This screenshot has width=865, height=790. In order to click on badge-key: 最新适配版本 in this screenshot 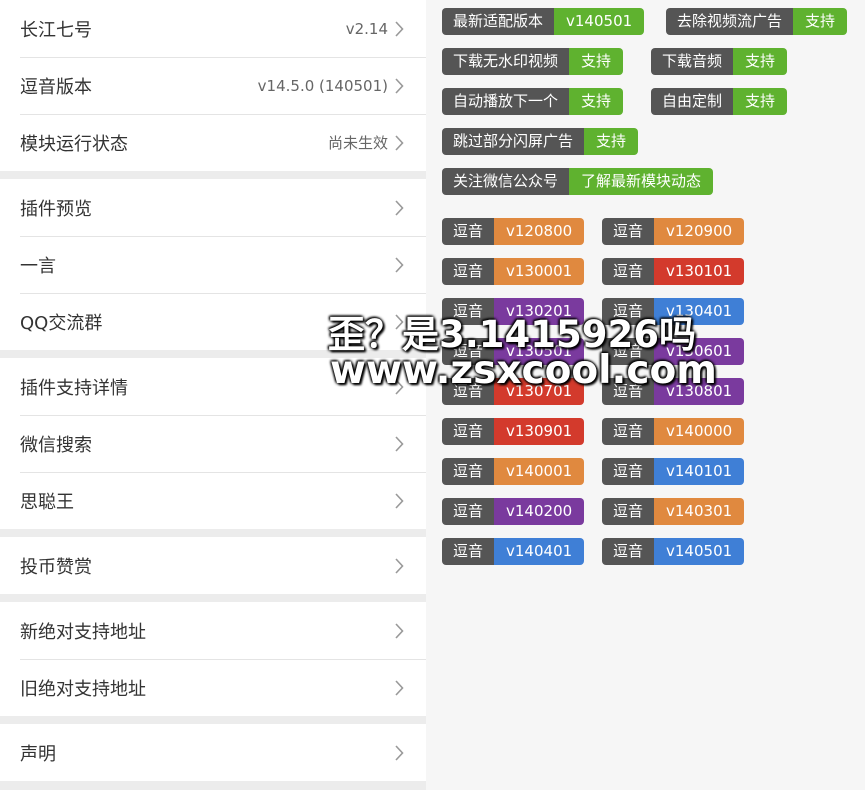, I will do `click(498, 21)`.